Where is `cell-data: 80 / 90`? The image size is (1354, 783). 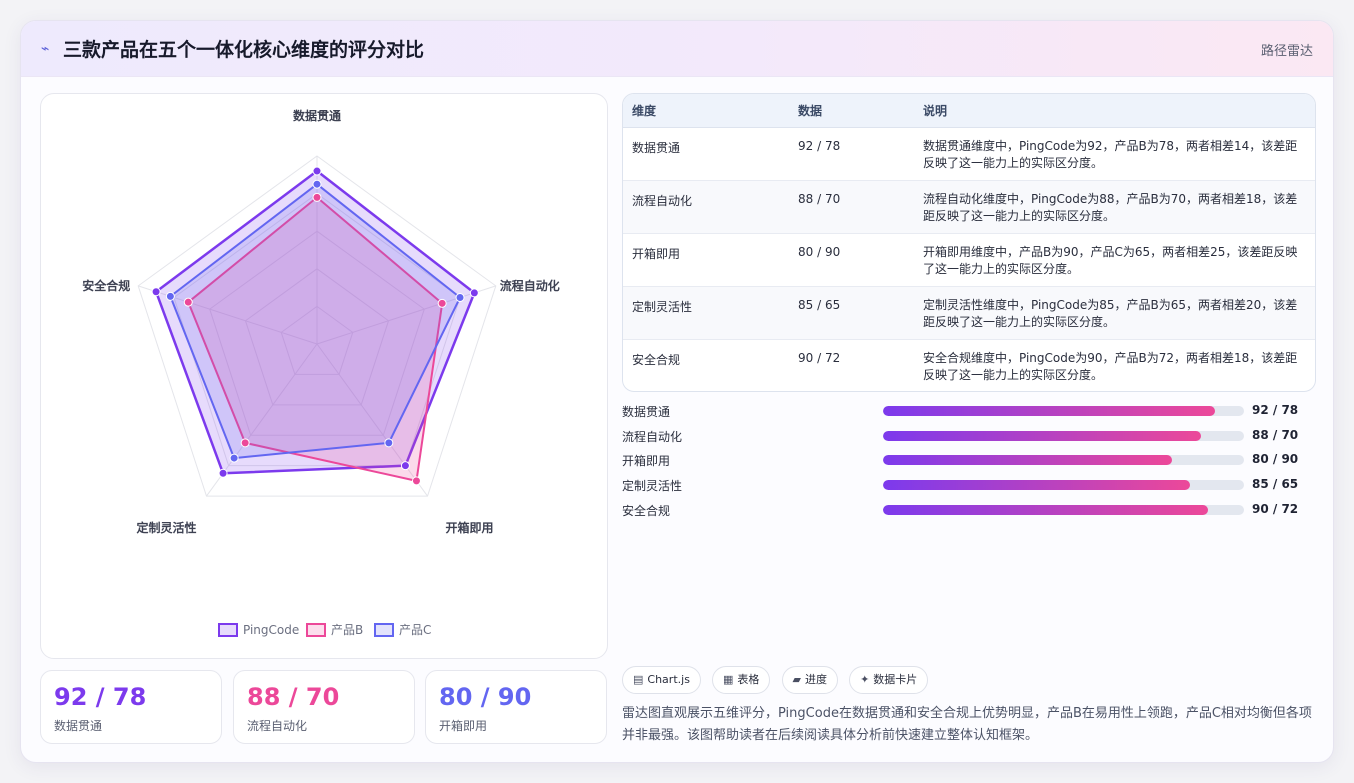
cell-data: 80 / 90 is located at coordinates (851, 260).